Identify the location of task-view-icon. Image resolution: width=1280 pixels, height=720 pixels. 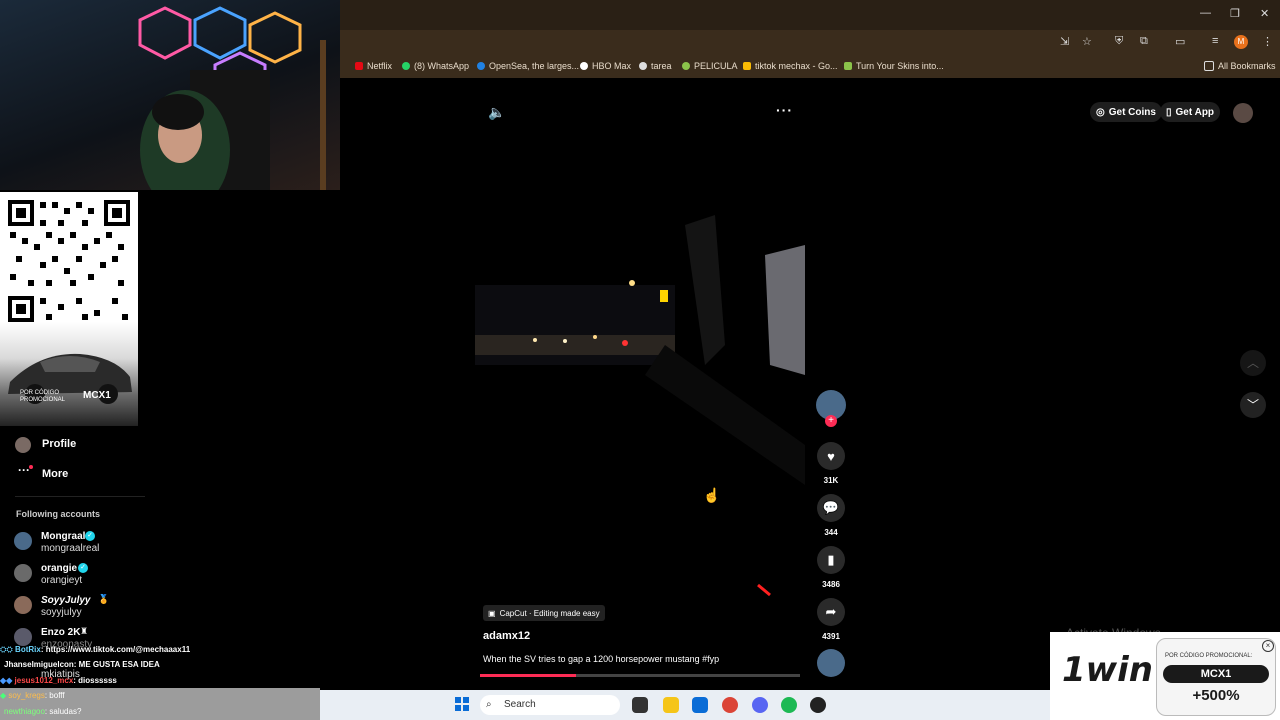
(640, 705).